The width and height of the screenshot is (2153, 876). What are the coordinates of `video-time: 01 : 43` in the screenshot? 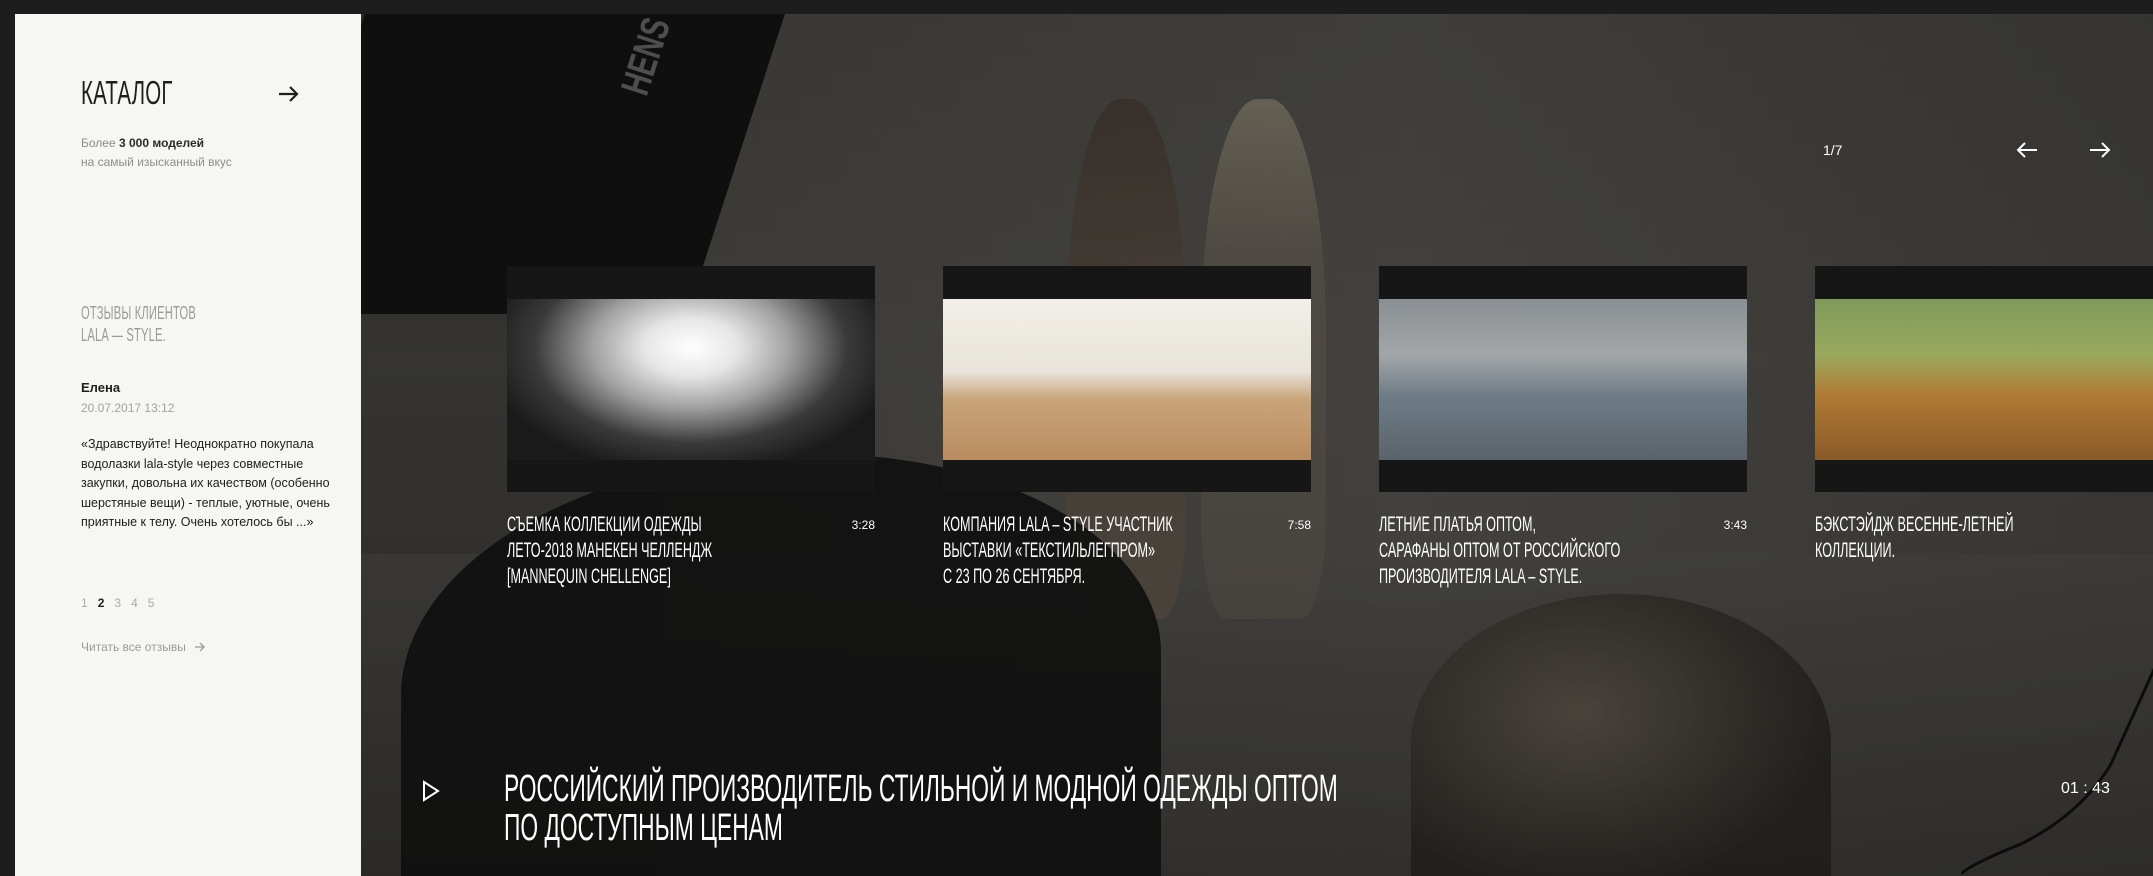 It's located at (2085, 788).